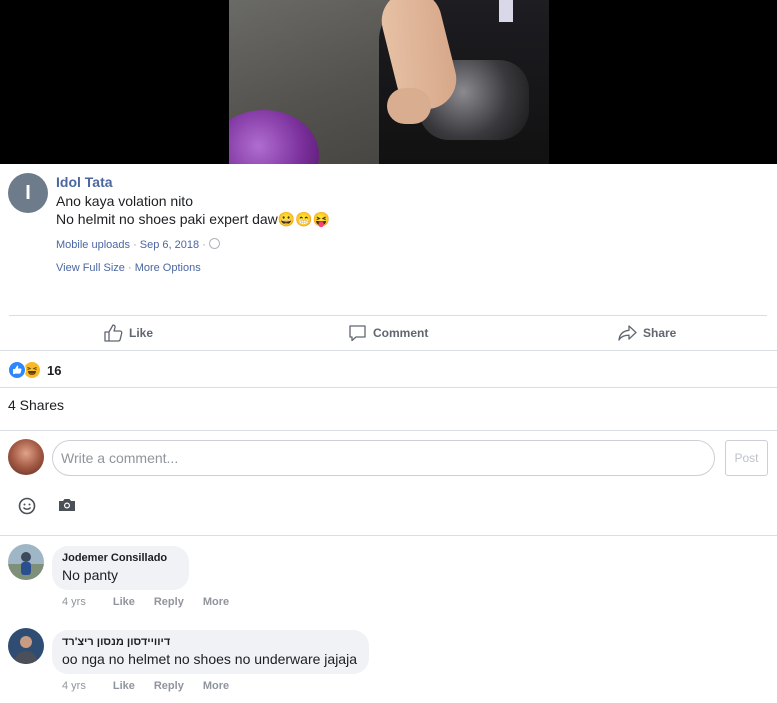 This screenshot has height=703, width=777. Describe the element at coordinates (138, 244) in the screenshot. I see `post-meta: Mobile uploads · Sep 6, 2018 ·` at that location.